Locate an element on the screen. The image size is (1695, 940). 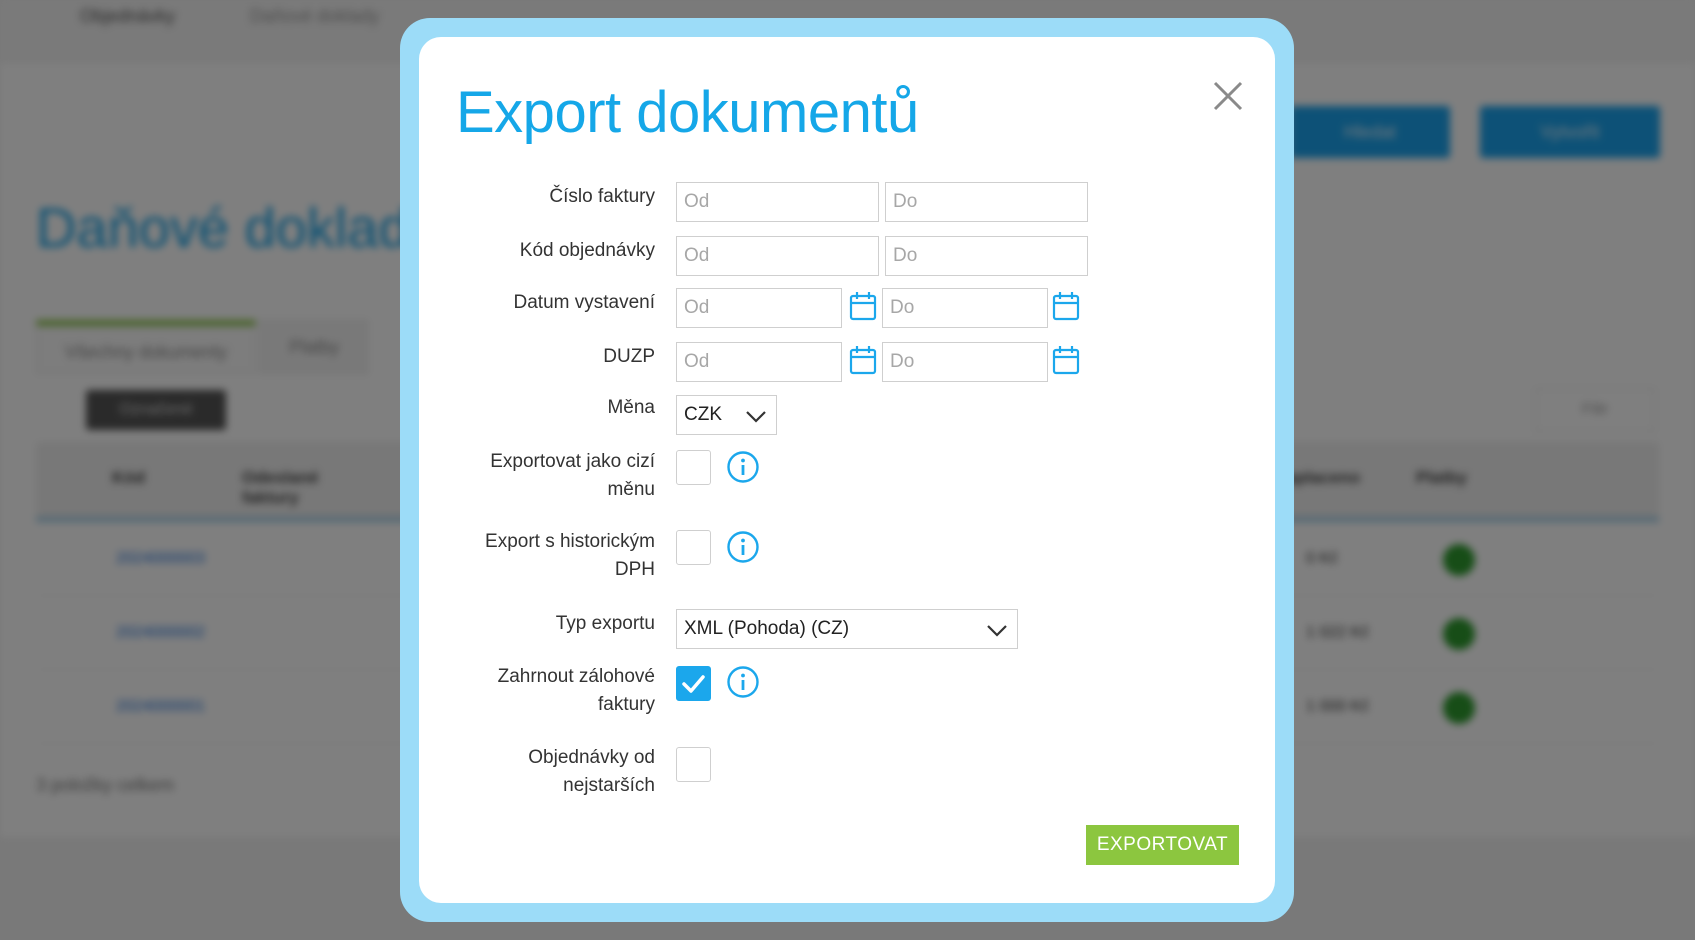
duzp-label: DUZP is located at coordinates (629, 356).